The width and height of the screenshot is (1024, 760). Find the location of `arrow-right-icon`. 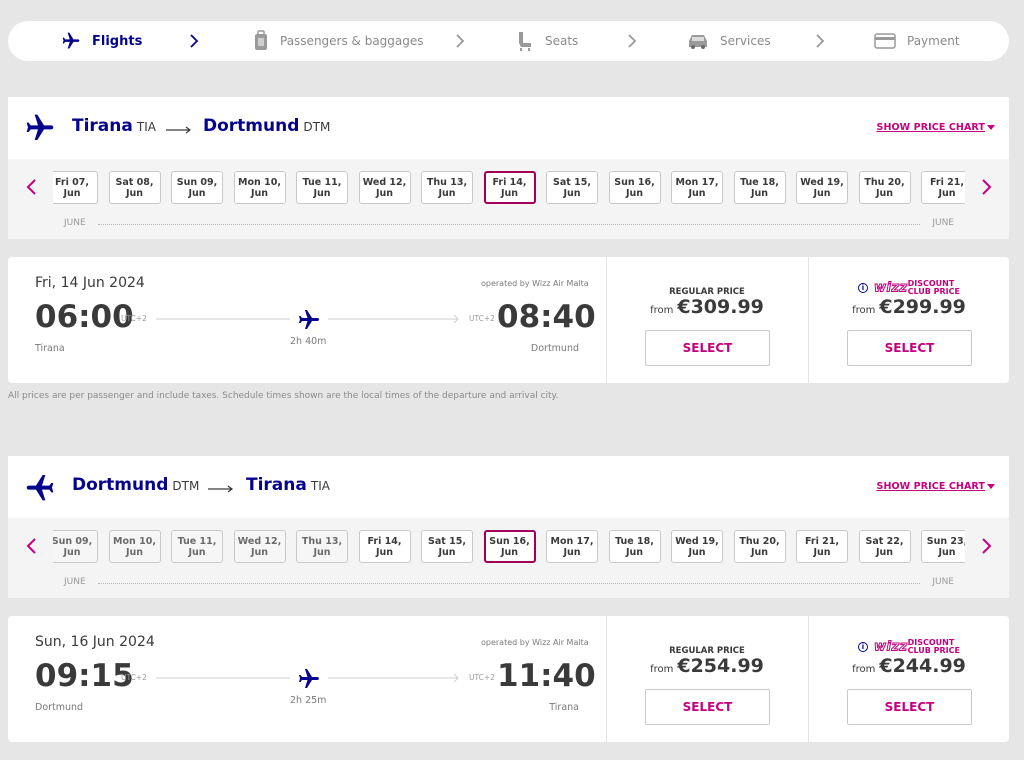

arrow-right-icon is located at coordinates (178, 130).